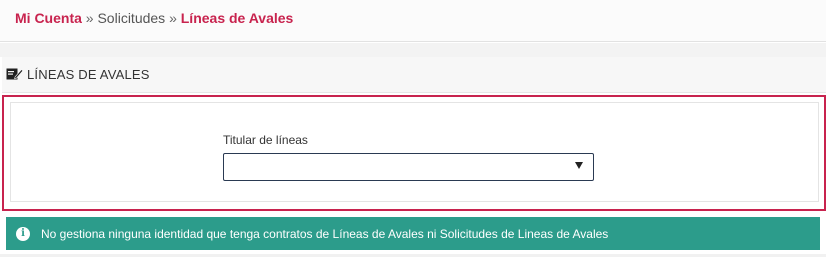 The width and height of the screenshot is (826, 257). Describe the element at coordinates (237, 18) in the screenshot. I see `breadcrumb-current: Líneas de Avales` at that location.